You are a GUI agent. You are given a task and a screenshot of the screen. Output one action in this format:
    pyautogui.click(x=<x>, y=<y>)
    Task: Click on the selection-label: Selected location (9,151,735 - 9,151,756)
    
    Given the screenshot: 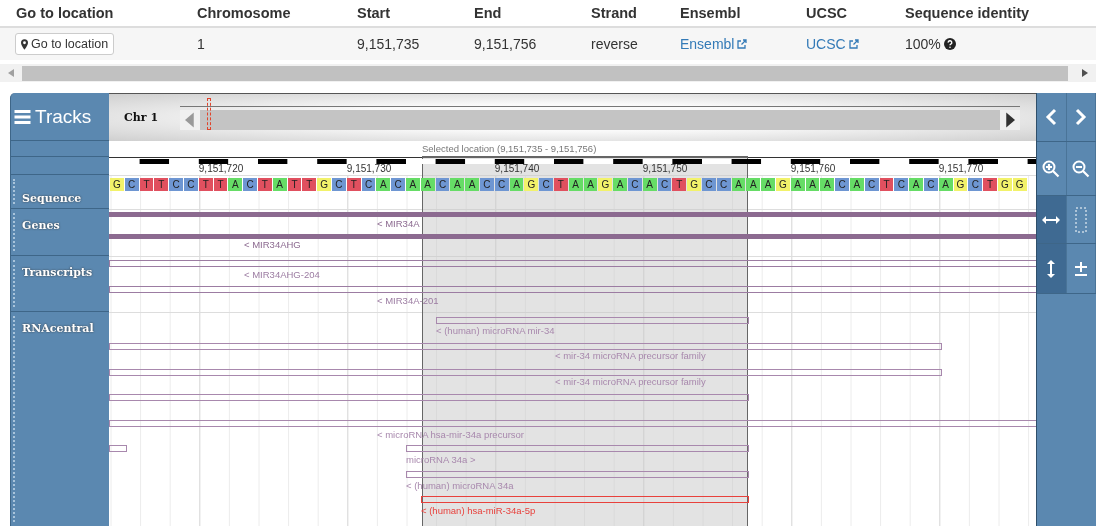 What is the action you would take?
    pyautogui.click(x=509, y=148)
    